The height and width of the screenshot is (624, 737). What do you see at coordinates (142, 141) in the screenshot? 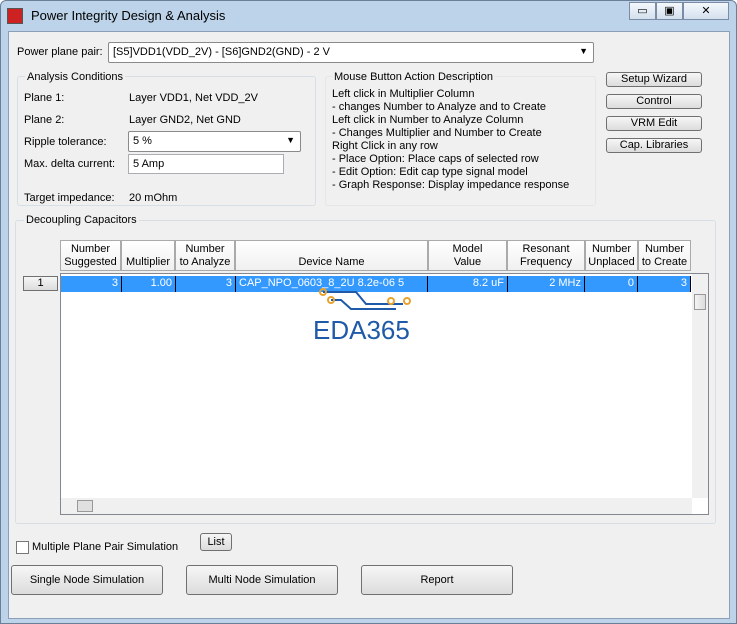
I see `ripple-value: 5 %` at bounding box center [142, 141].